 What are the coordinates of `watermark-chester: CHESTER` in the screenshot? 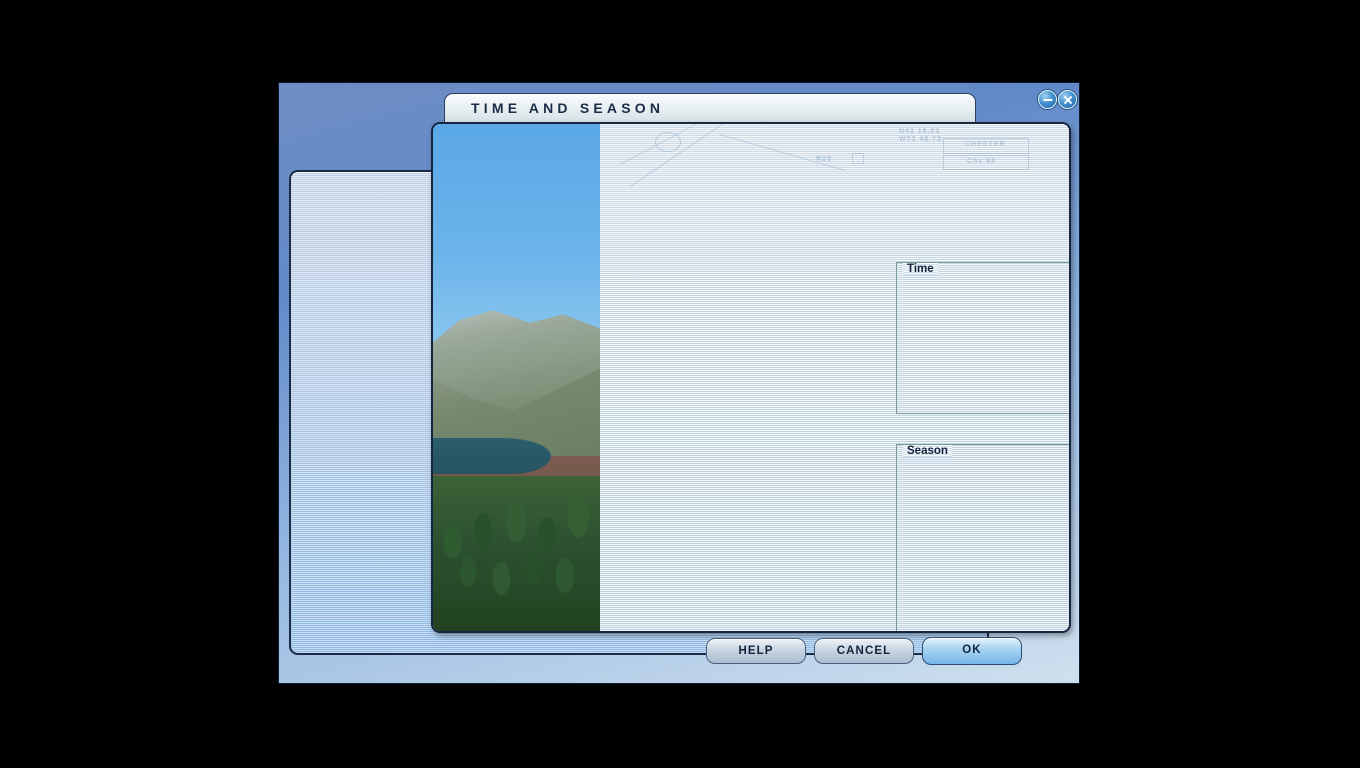 It's located at (985, 144).